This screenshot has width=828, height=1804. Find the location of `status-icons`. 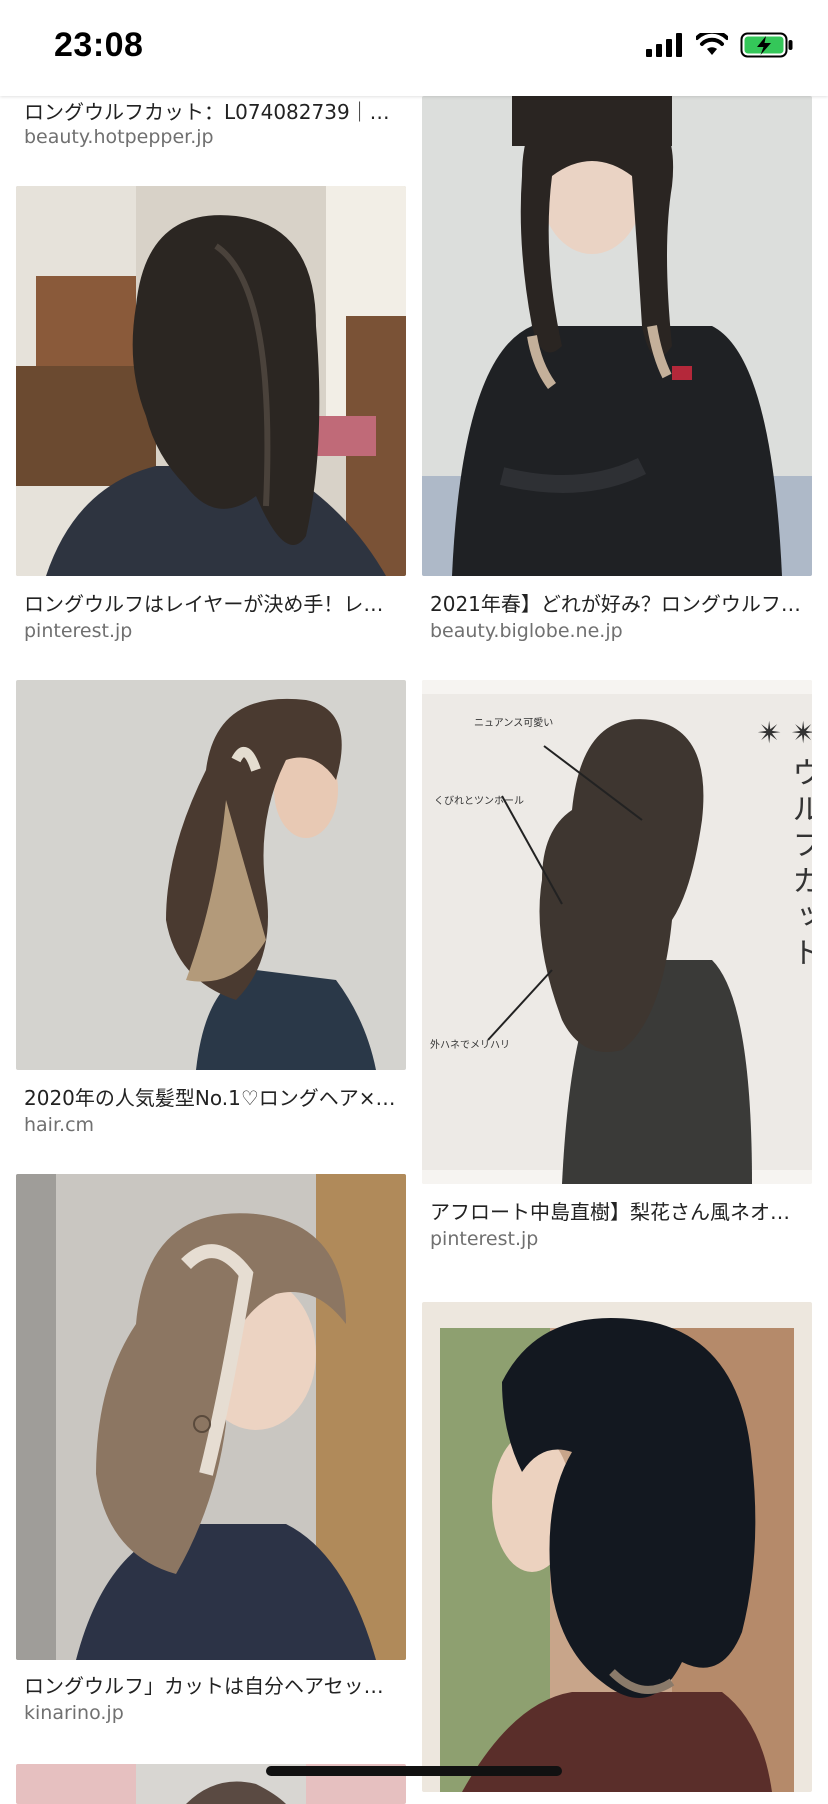

status-icons is located at coordinates (720, 45).